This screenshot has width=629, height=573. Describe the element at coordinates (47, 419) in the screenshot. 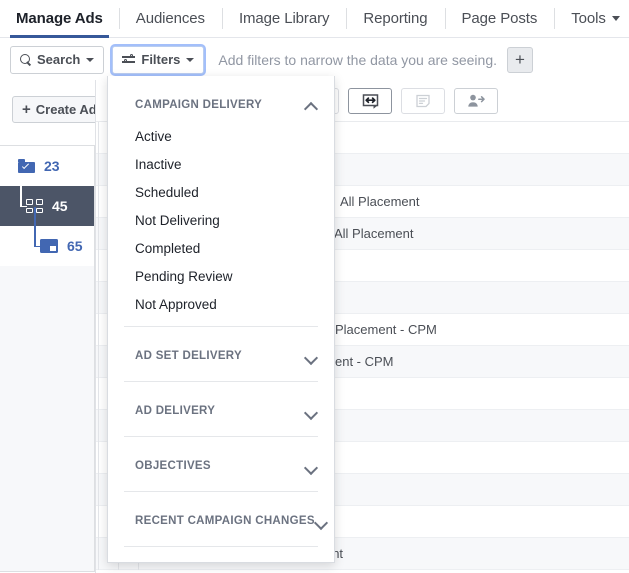

I see `left-panel-empty-area` at that location.